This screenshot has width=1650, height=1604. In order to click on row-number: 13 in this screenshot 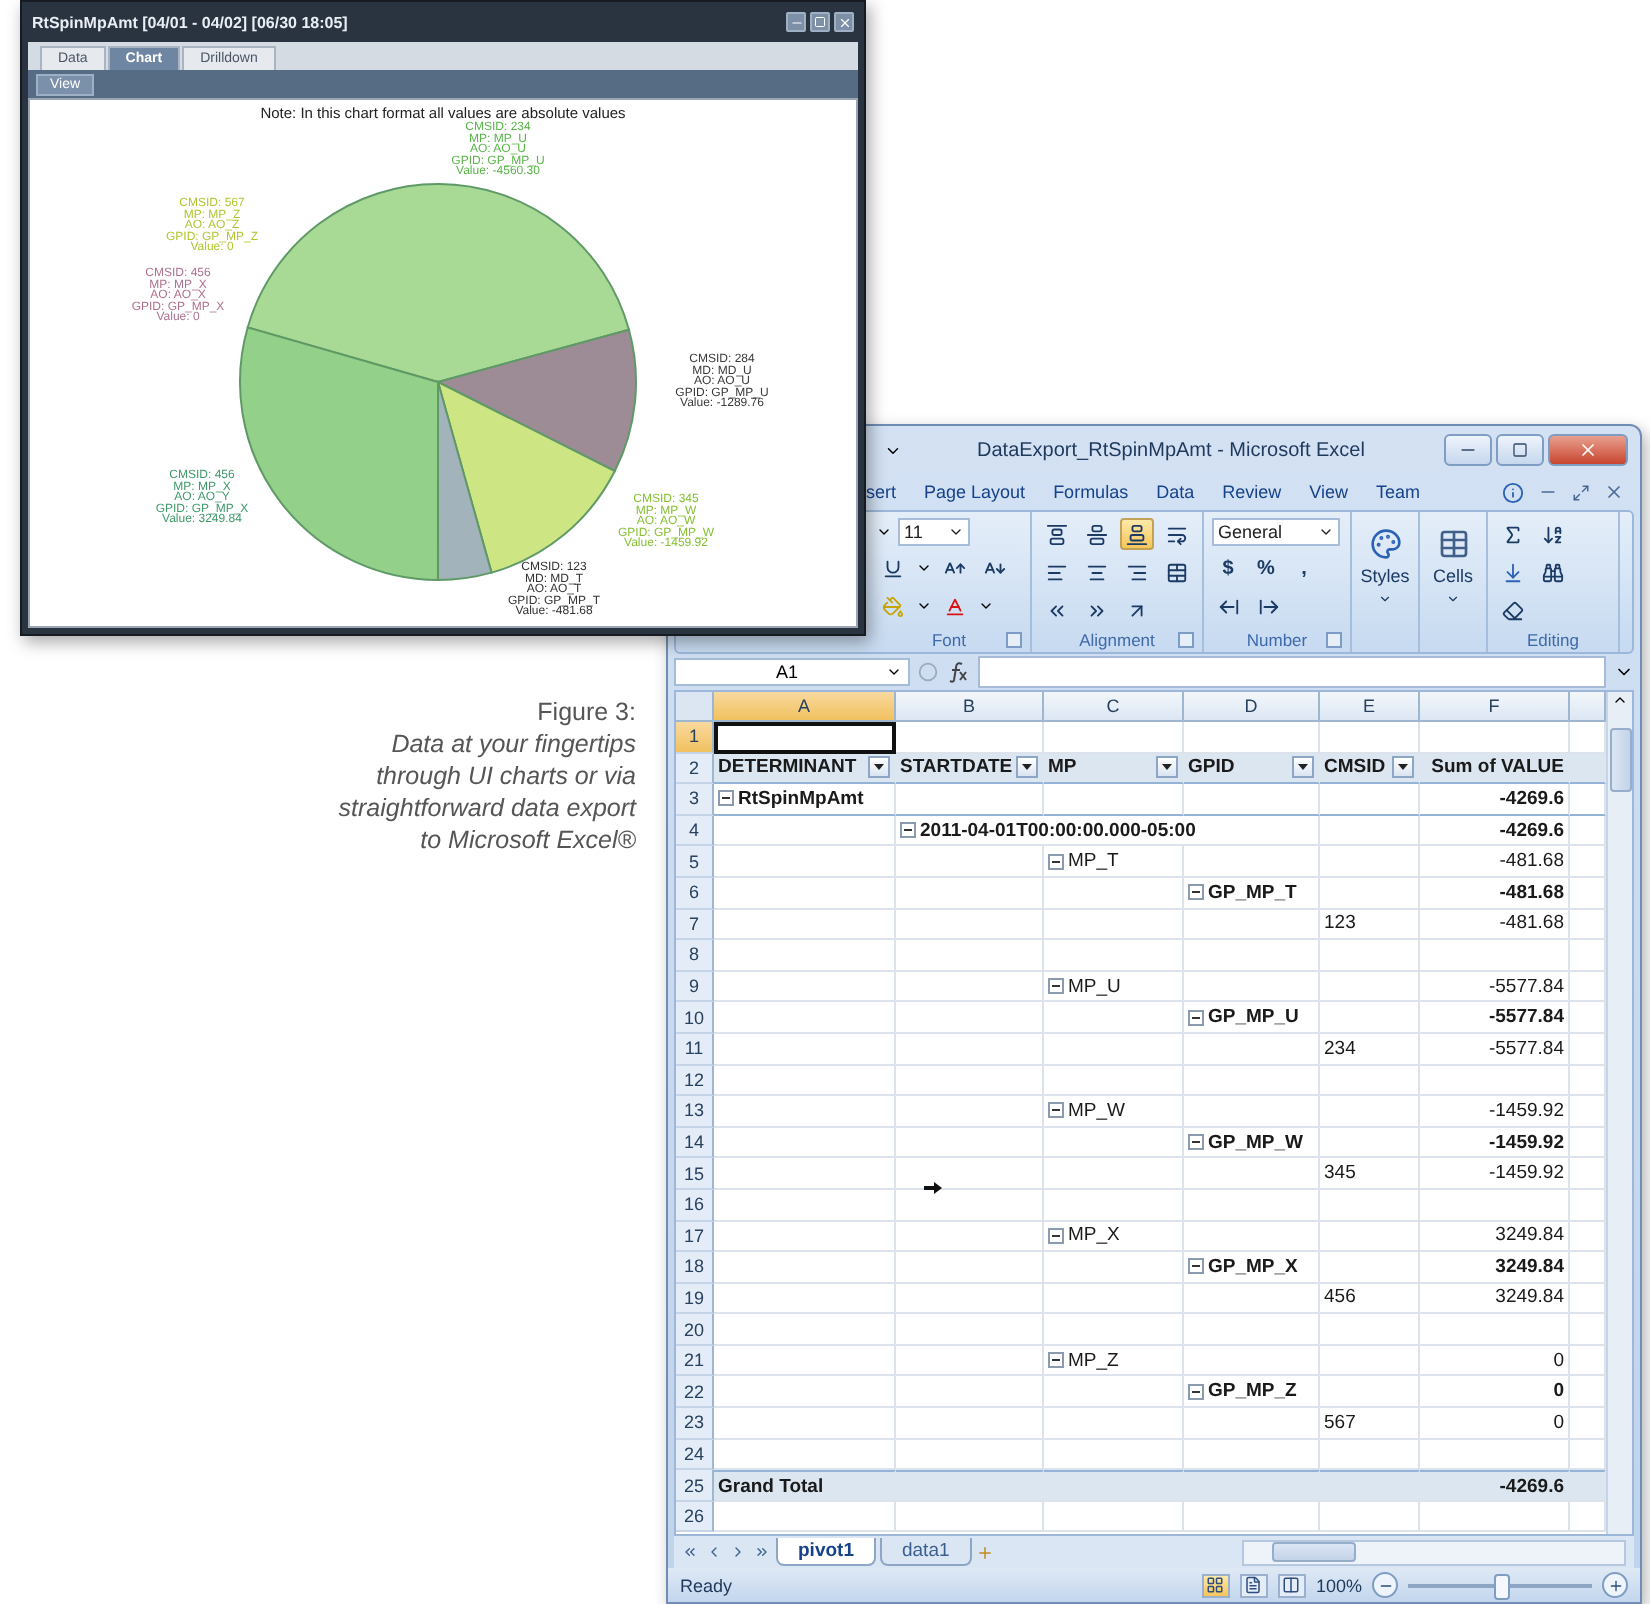, I will do `click(695, 1112)`.